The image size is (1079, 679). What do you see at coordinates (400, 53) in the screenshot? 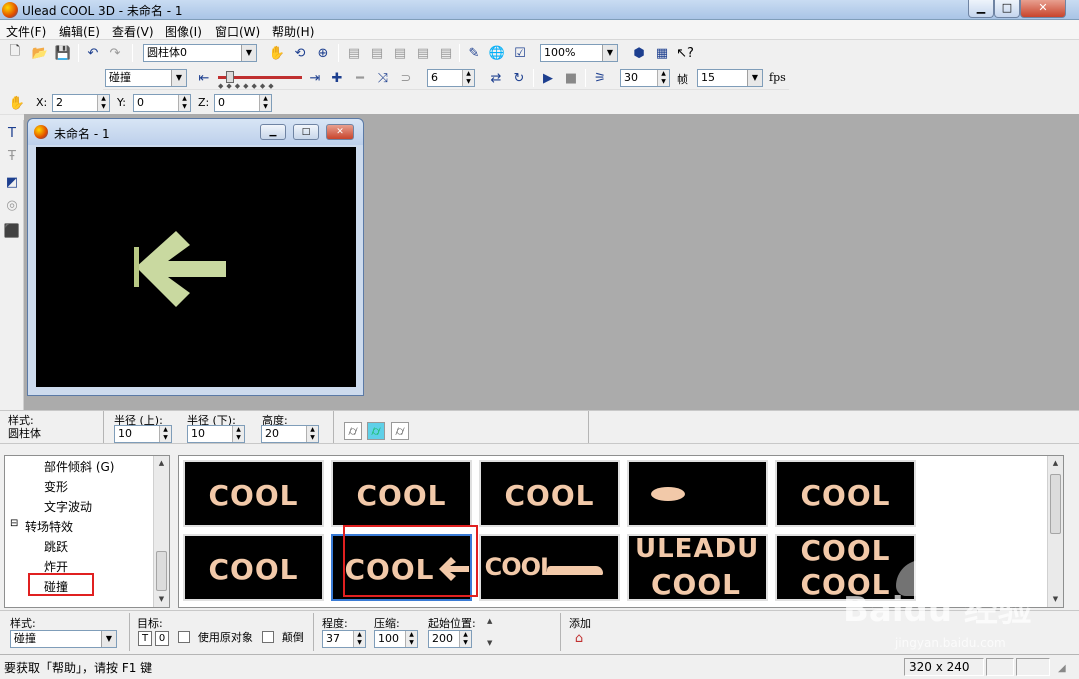
I see `align-right-icon: ▤` at bounding box center [400, 53].